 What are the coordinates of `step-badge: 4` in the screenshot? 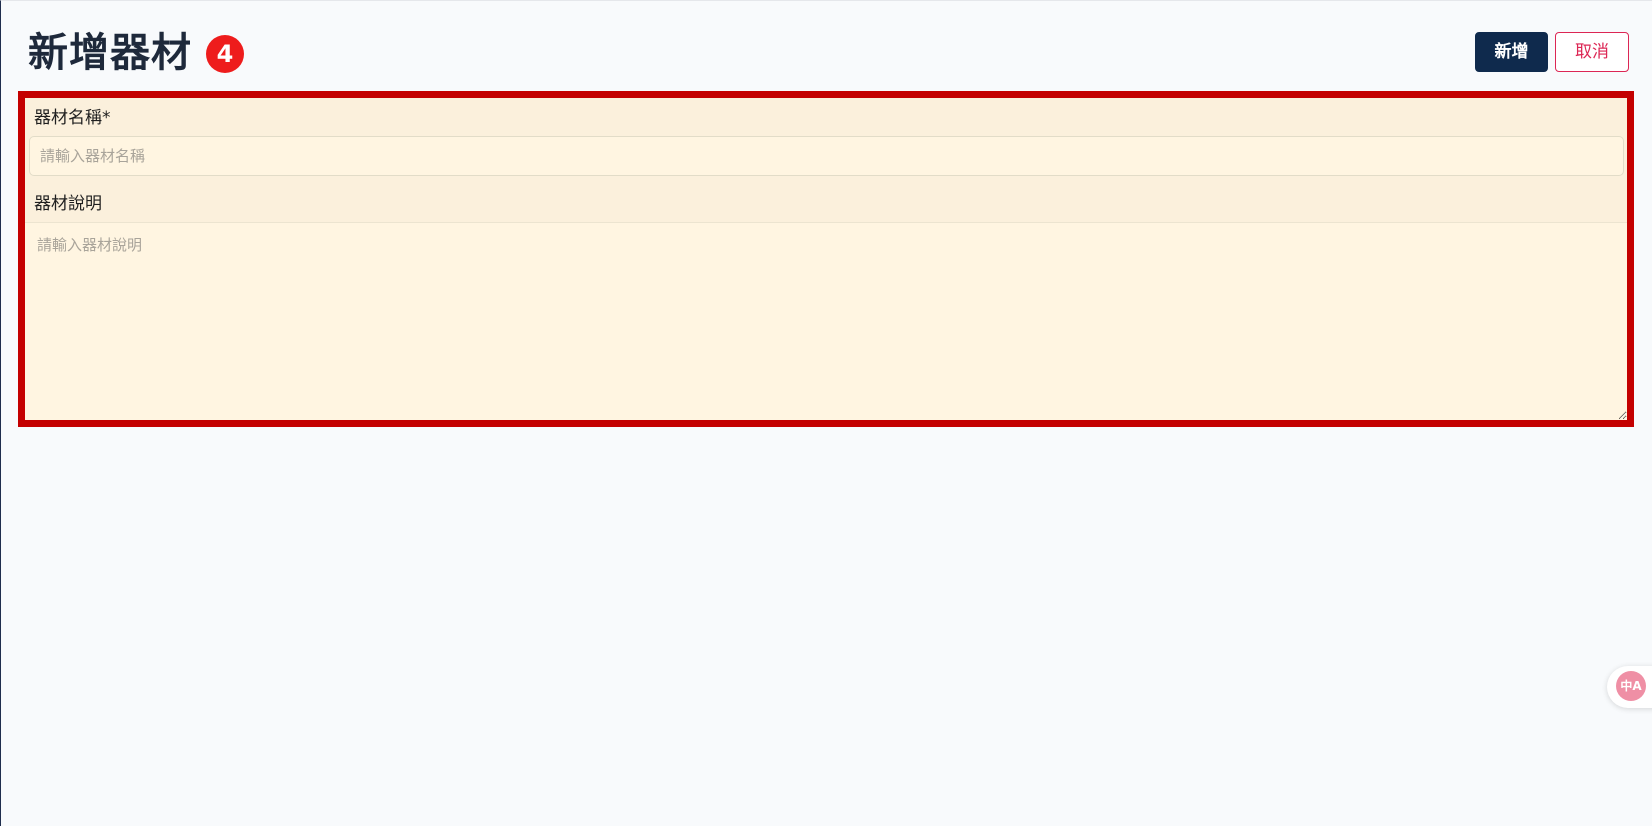 It's located at (225, 54).